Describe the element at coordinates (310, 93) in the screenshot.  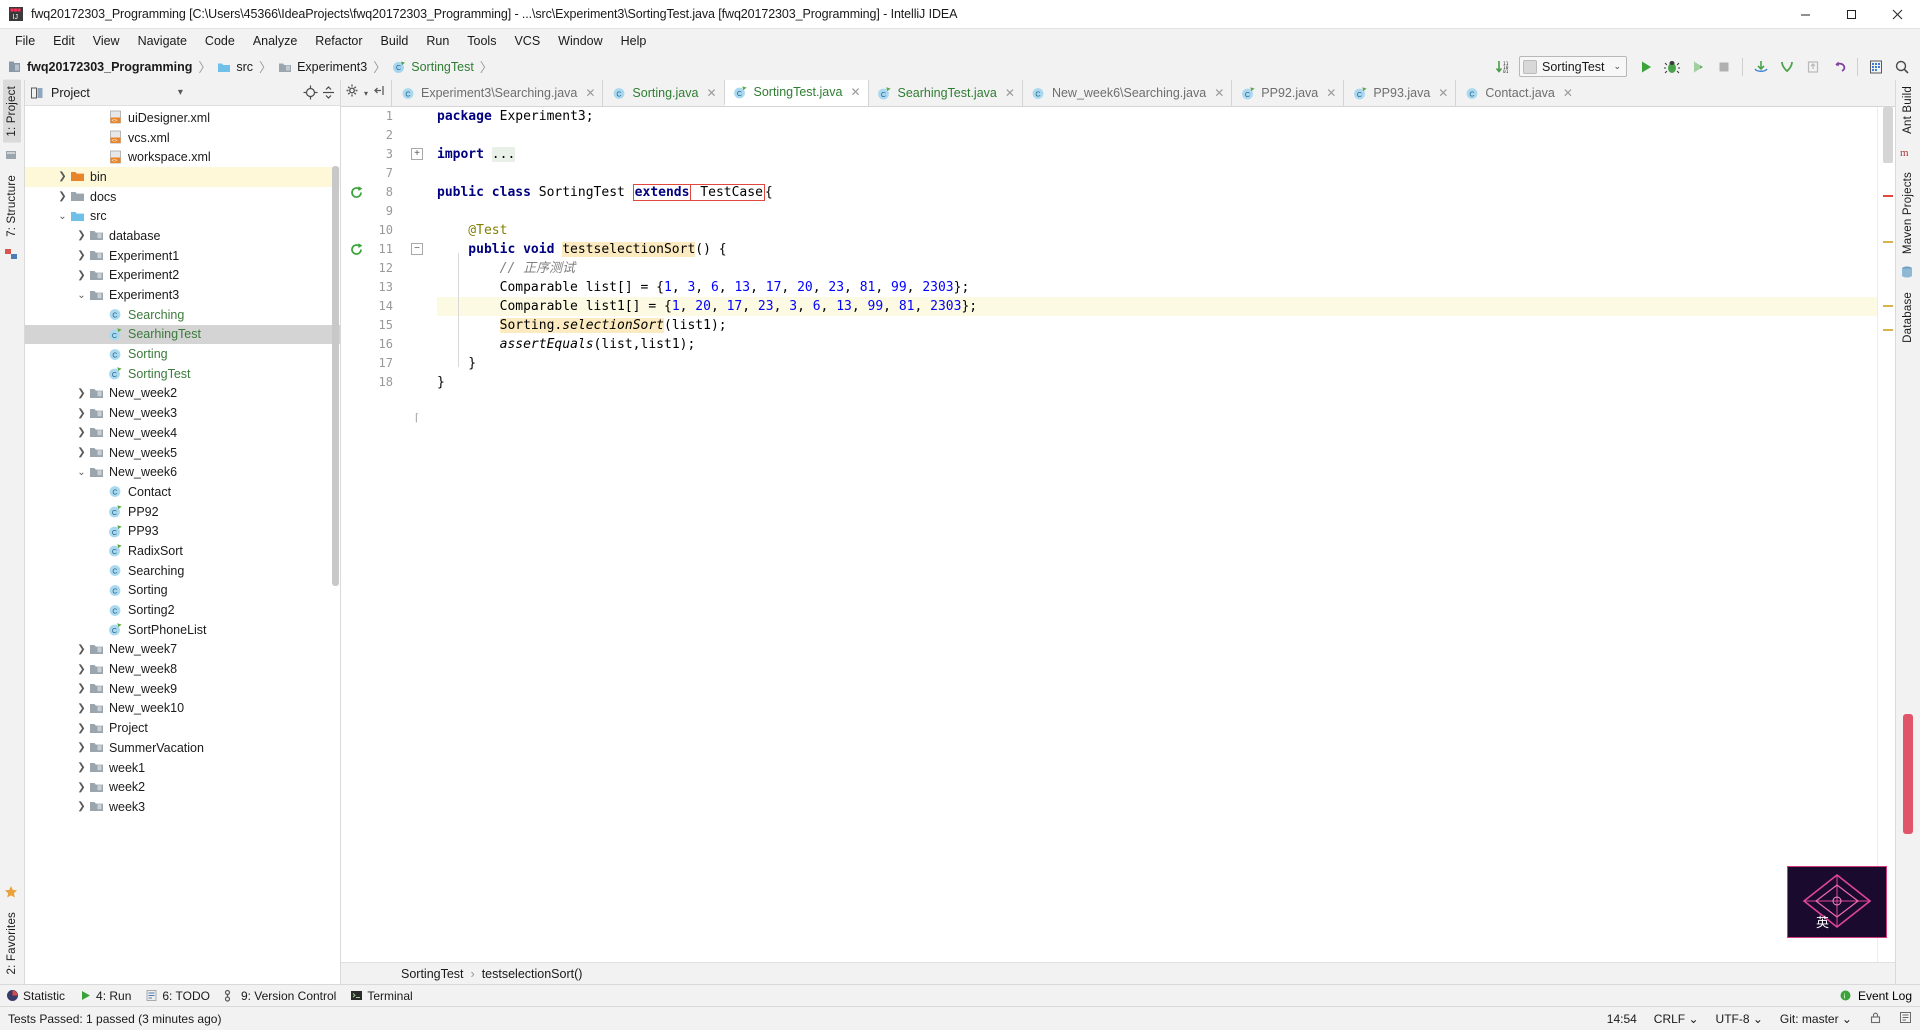
I see `locate-file-icon` at that location.